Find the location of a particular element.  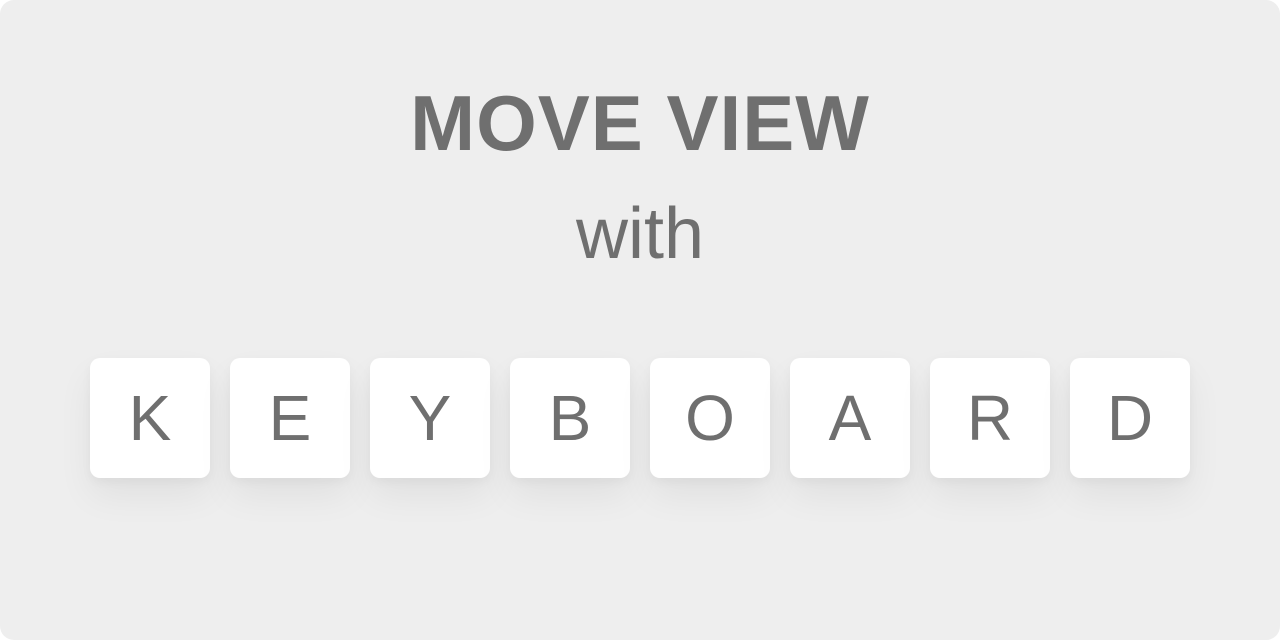

key-label: Y is located at coordinates (430, 418).